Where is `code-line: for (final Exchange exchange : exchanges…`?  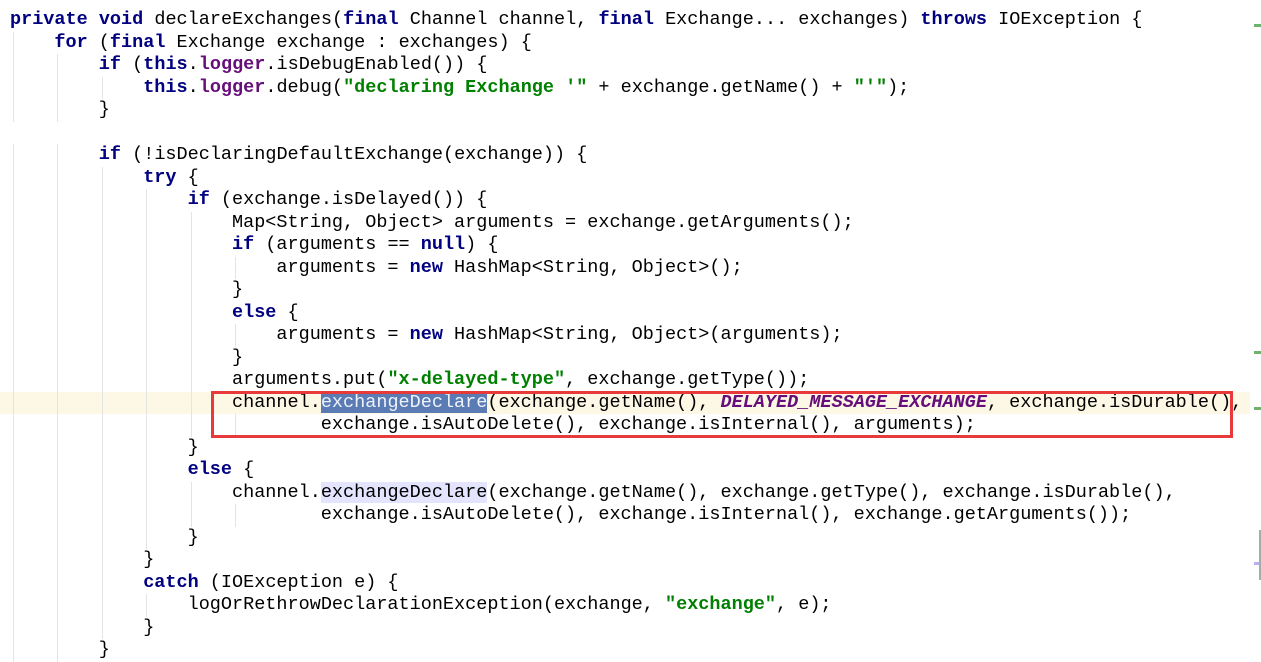
code-line: for (final Exchange exchange : exchanges… is located at coordinates (625, 42).